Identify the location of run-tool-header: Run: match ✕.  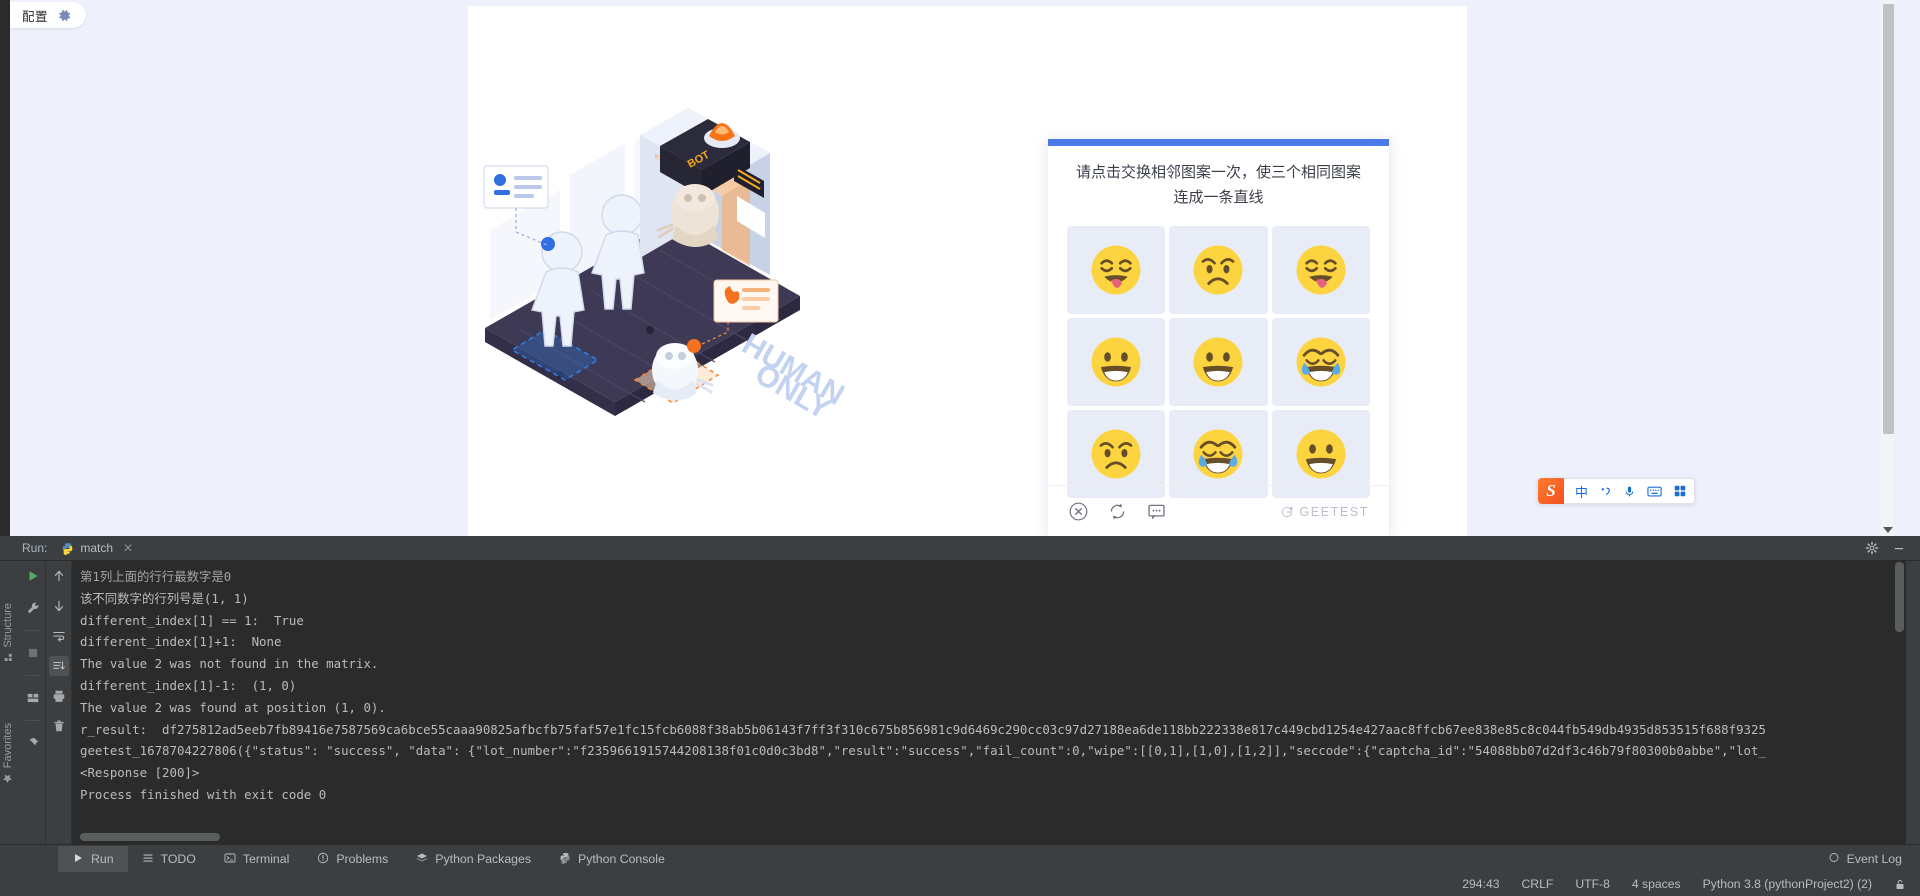
(960, 548).